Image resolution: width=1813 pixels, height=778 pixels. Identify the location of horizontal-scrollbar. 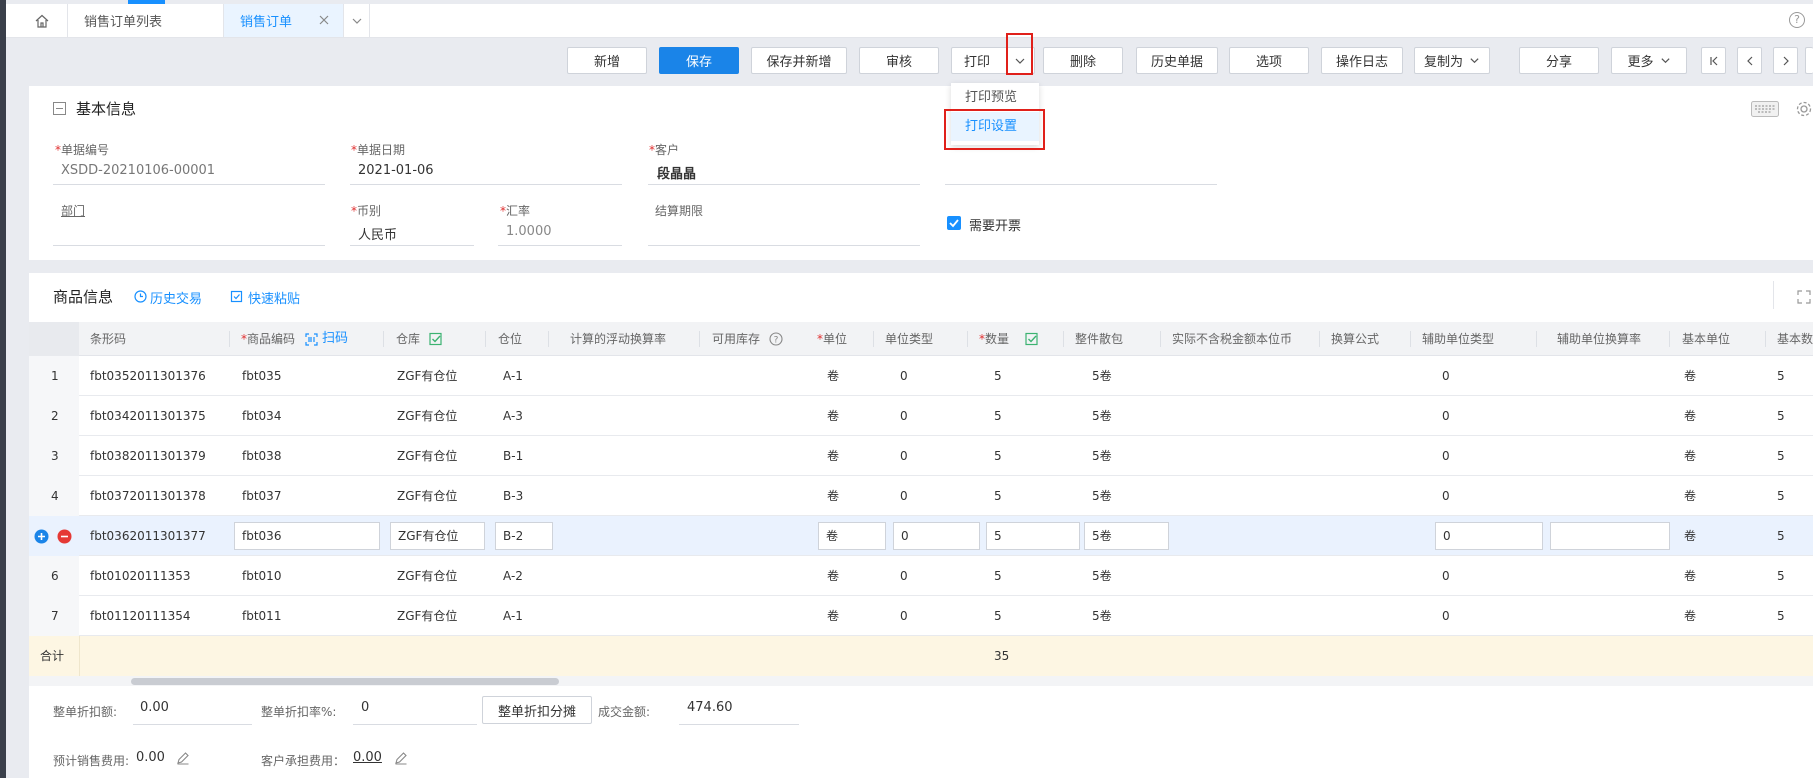
(921, 681).